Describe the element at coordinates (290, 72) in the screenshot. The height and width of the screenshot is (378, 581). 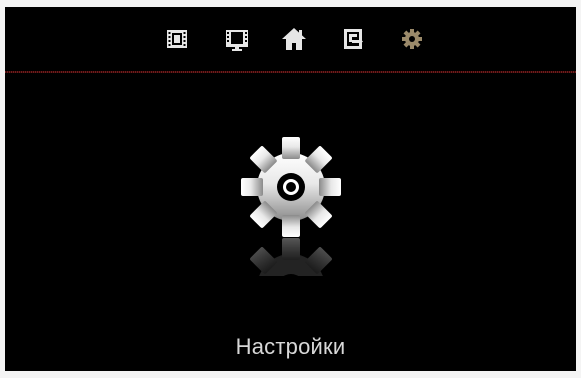
I see `header-divider` at that location.